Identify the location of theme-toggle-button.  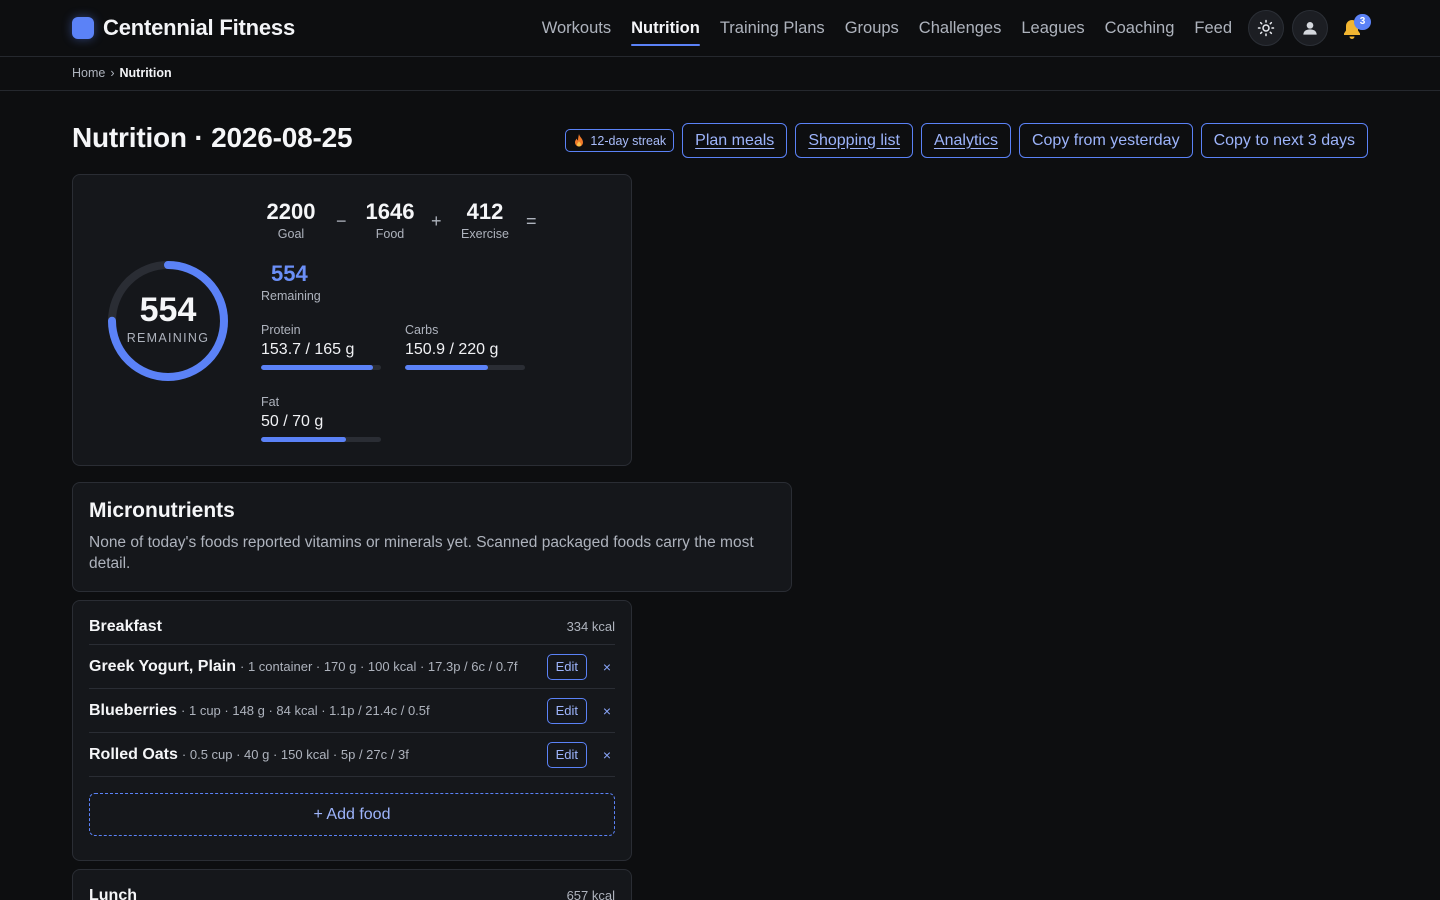
(1266, 28).